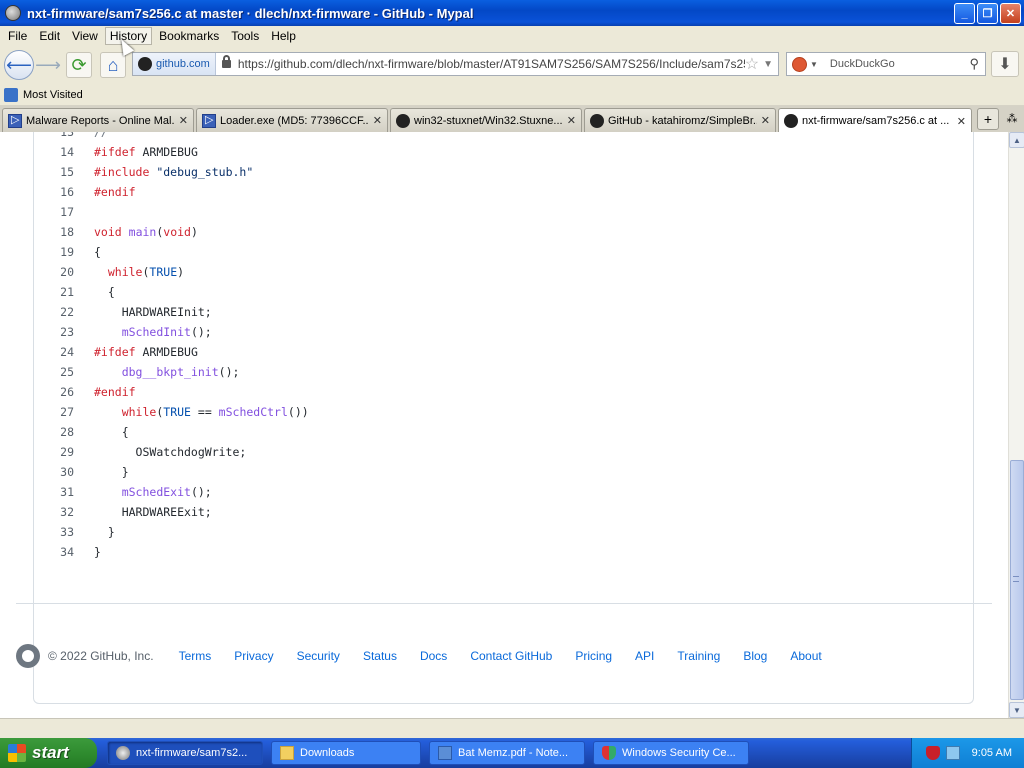 This screenshot has width=1024, height=768. Describe the element at coordinates (54, 492) in the screenshot. I see `line-number: 31` at that location.